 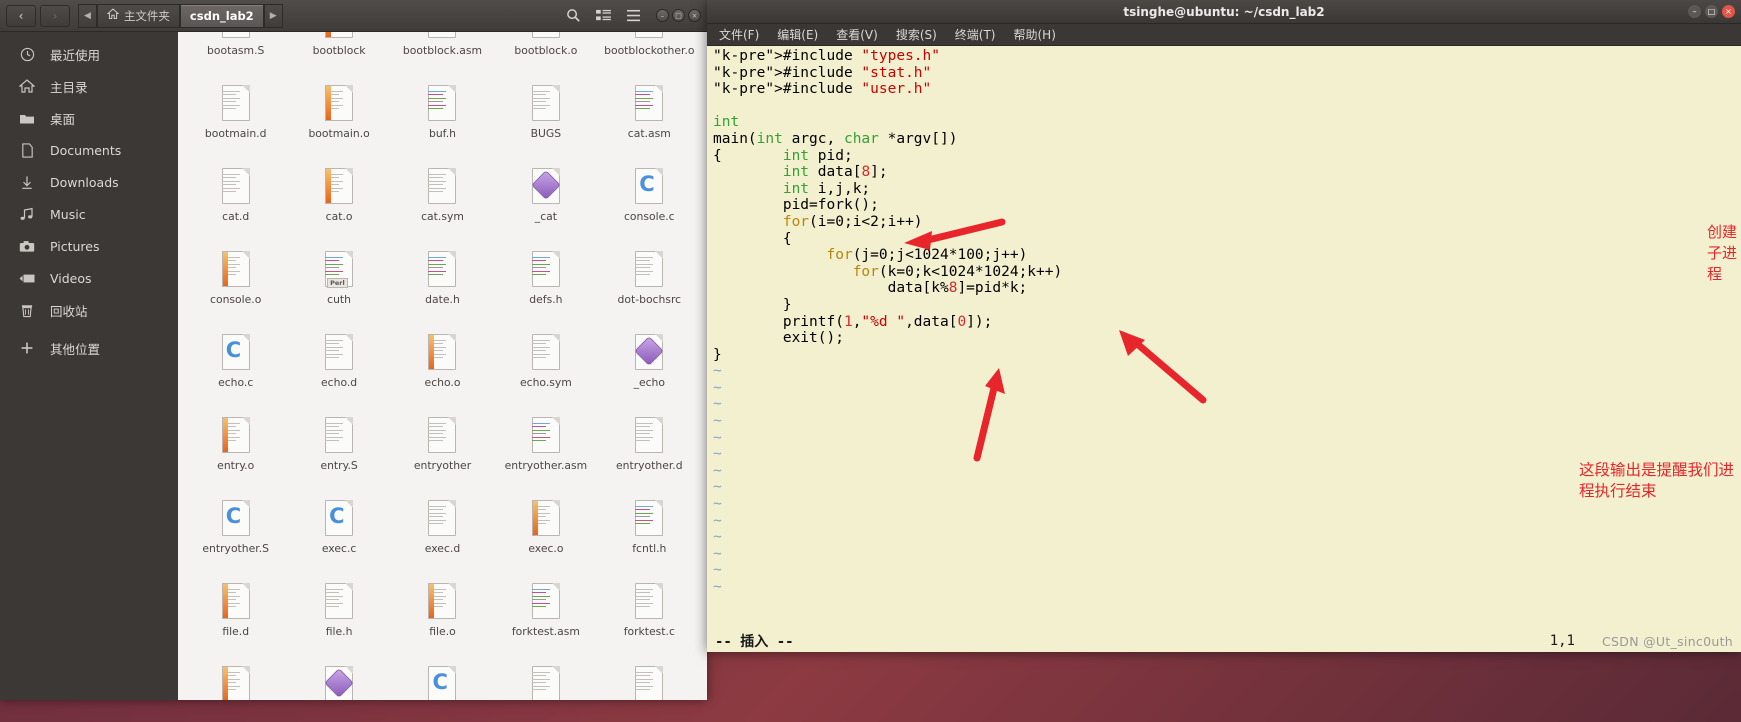 I want to click on sidebar-label: Documents, so click(x=86, y=150).